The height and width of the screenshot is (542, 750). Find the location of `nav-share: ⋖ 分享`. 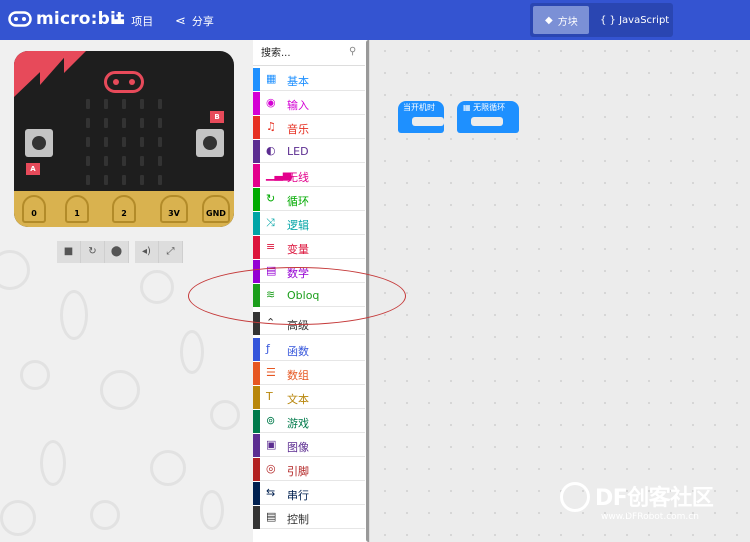

nav-share: ⋖ 分享 is located at coordinates (194, 21).